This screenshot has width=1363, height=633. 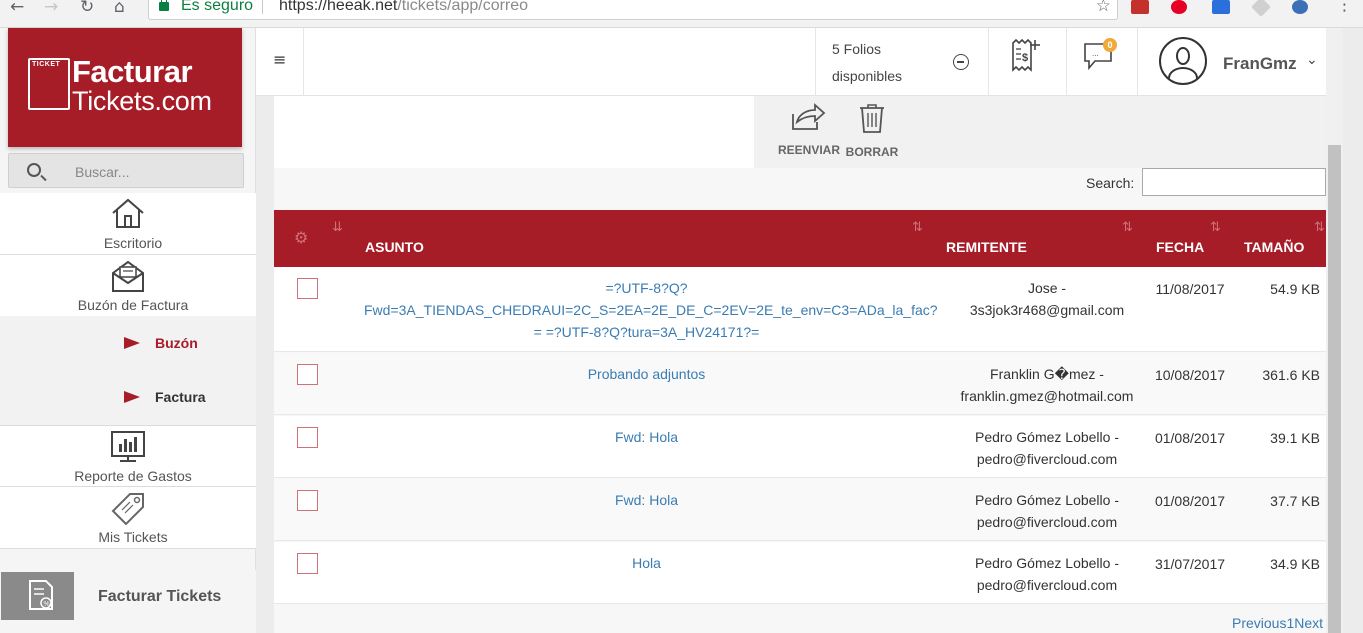 What do you see at coordinates (301, 237) in the screenshot?
I see `gear-icon: ⚙` at bounding box center [301, 237].